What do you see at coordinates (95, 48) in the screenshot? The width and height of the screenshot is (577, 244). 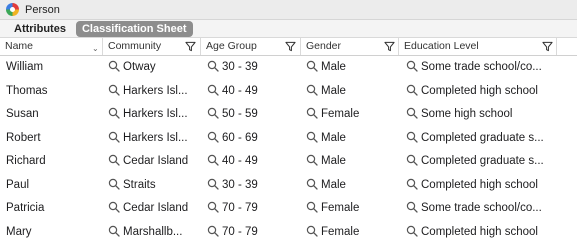 I see `chevron-down-icon: ⌄` at bounding box center [95, 48].